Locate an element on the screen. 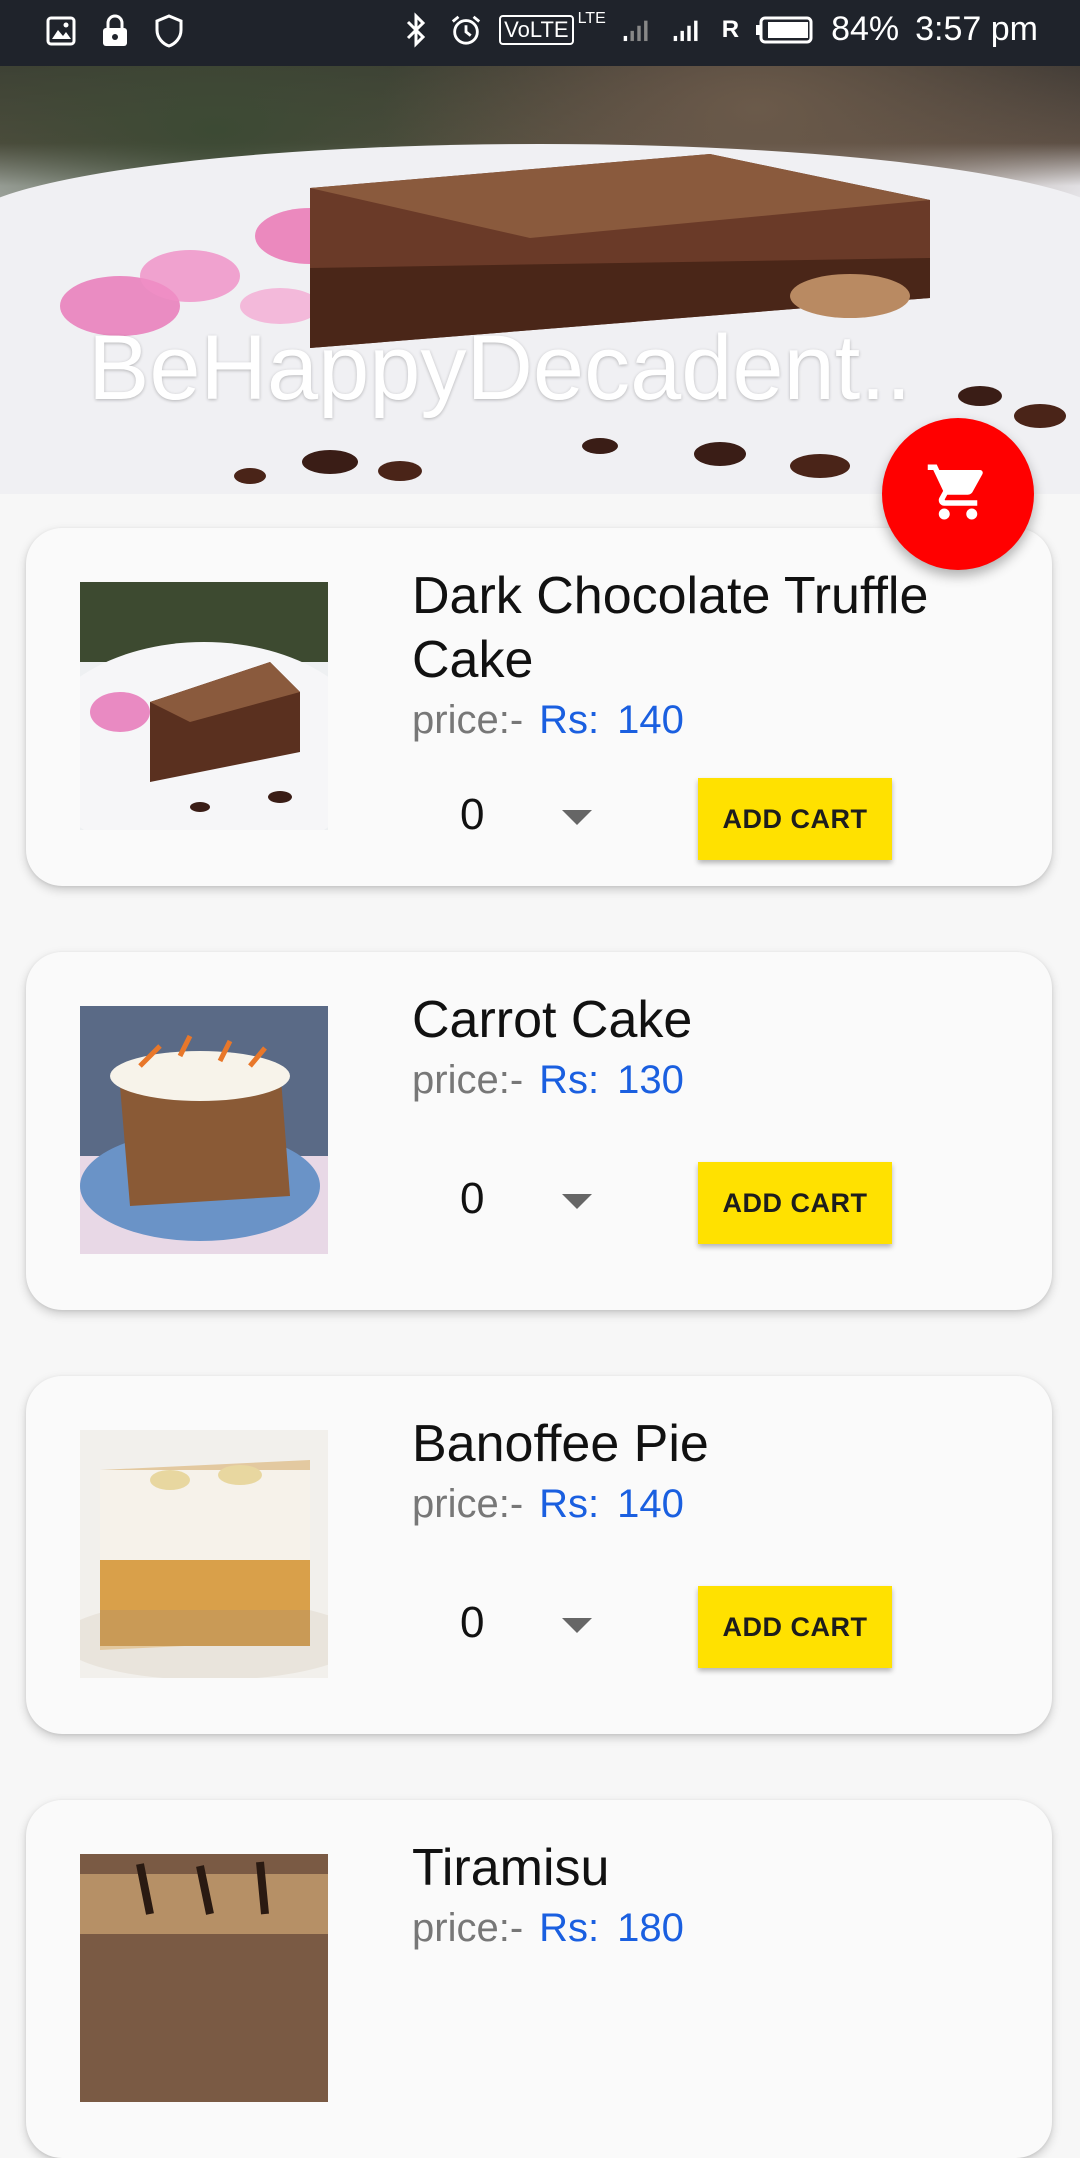  battery-icon is located at coordinates (785, 30).